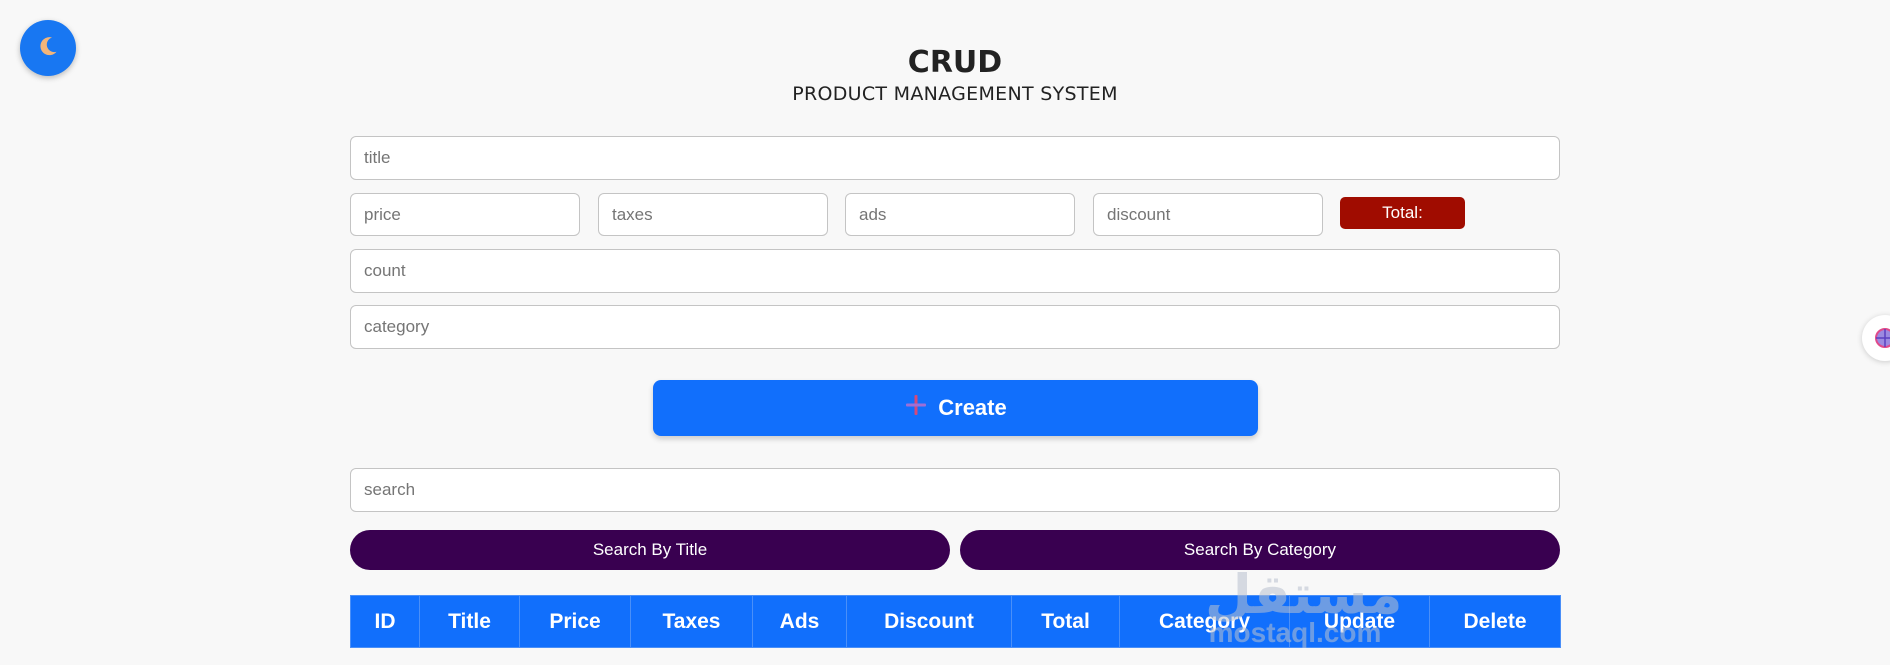 Image resolution: width=1890 pixels, height=665 pixels. What do you see at coordinates (916, 408) in the screenshot?
I see `plus-icon` at bounding box center [916, 408].